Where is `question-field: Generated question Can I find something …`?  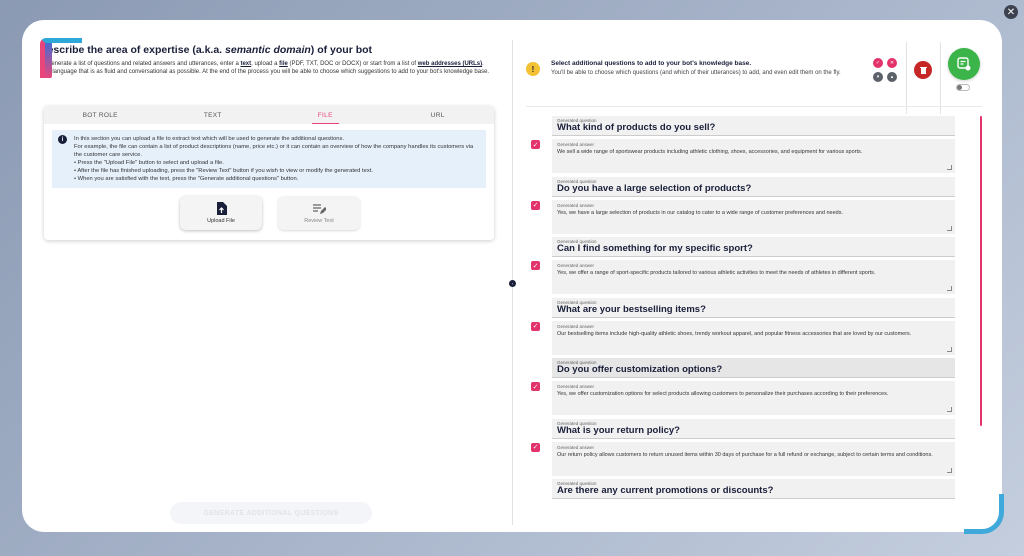
question-field: Generated question Can I find something … is located at coordinates (753, 247).